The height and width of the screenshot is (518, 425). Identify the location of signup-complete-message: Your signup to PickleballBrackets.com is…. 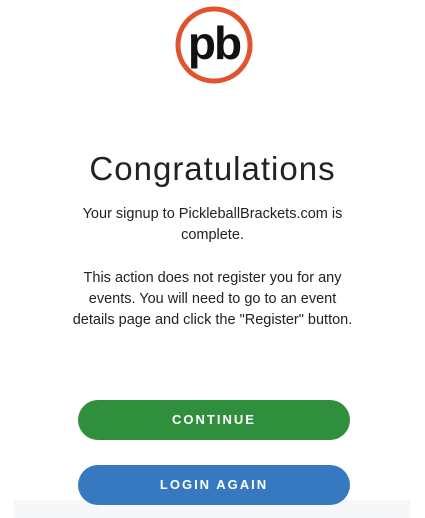
(212, 224).